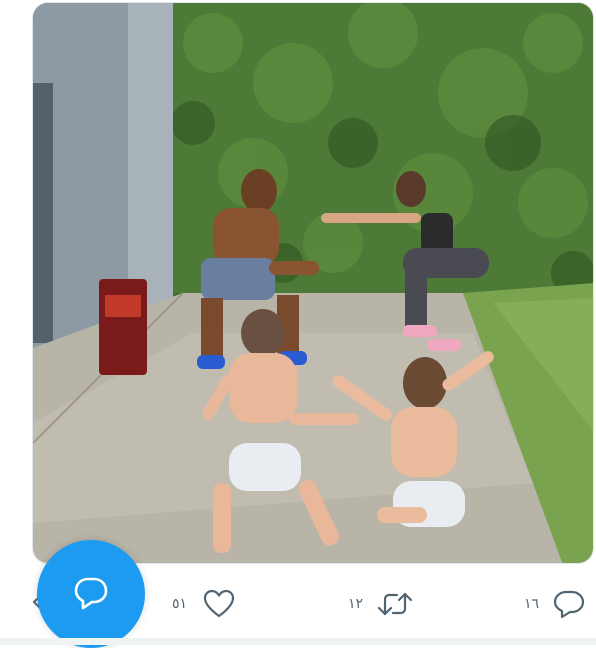 This screenshot has height=648, width=596. I want to click on bottom-divider, so click(298, 641).